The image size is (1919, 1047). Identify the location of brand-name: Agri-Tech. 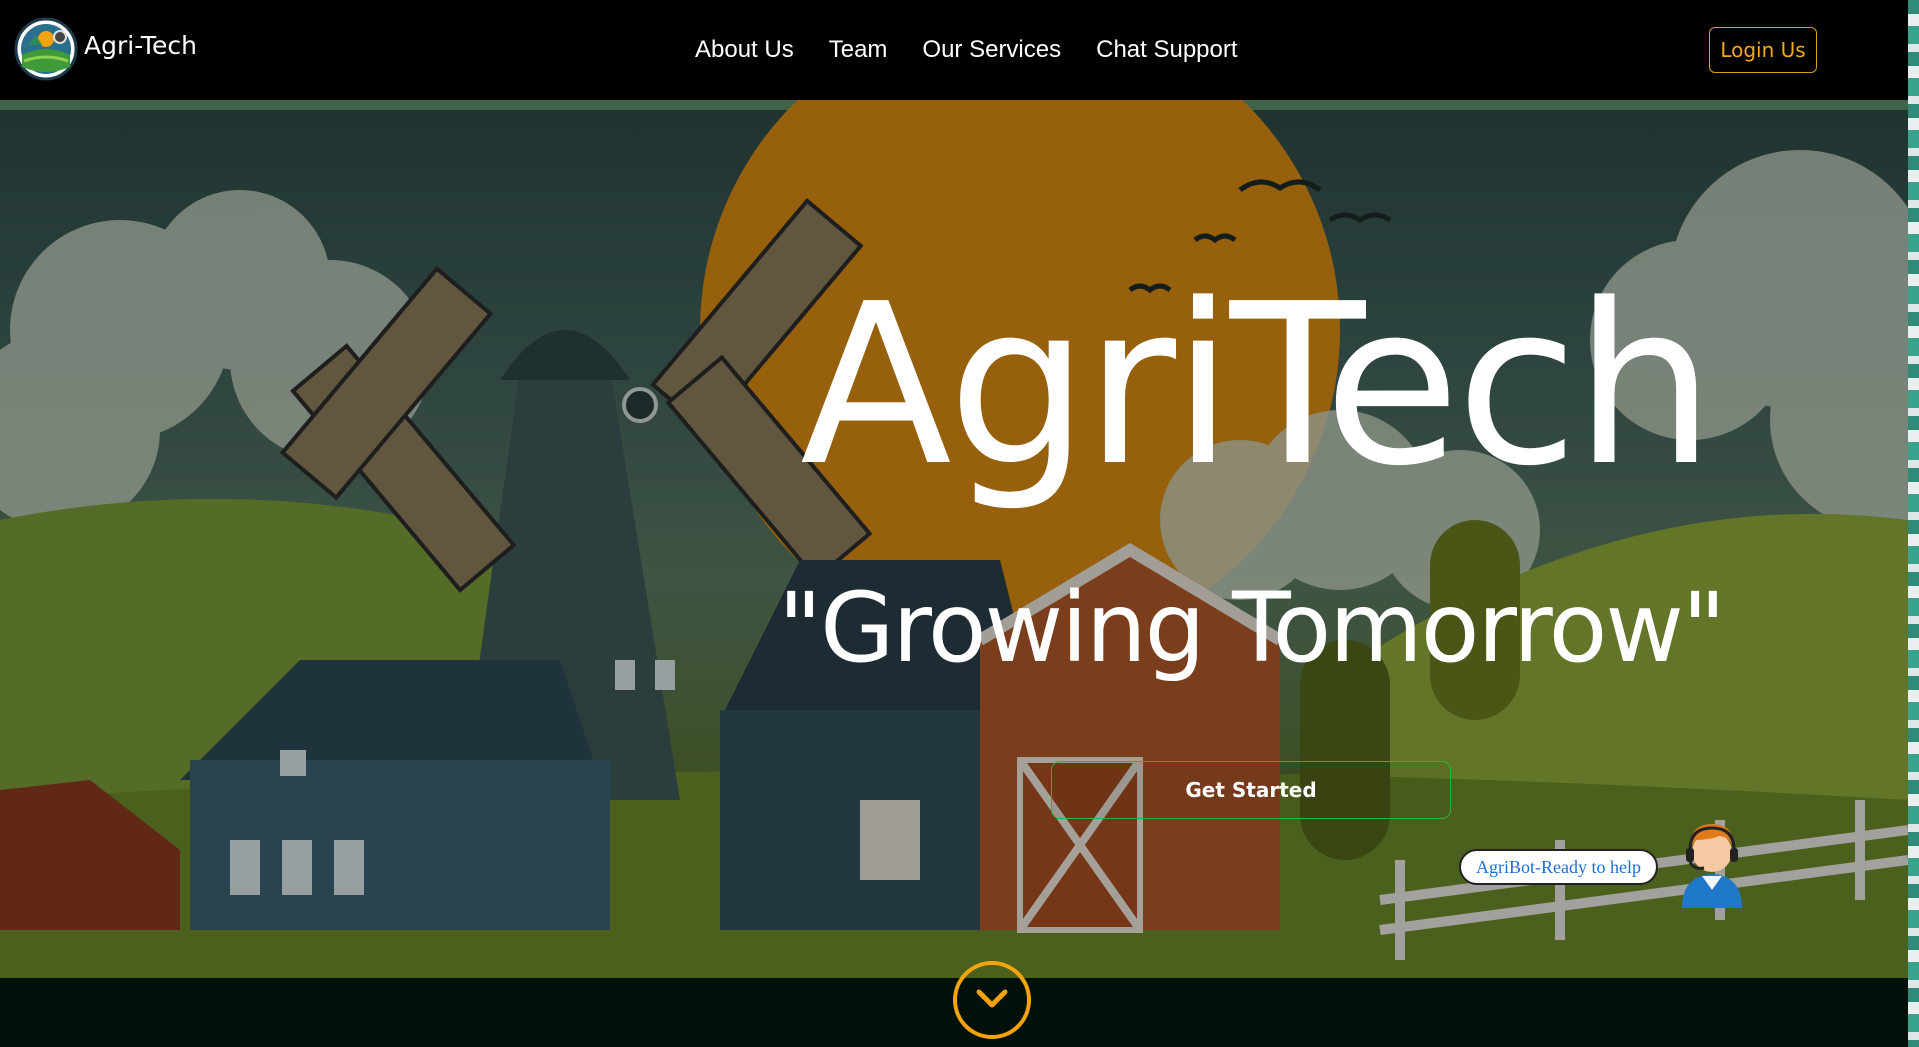
(140, 45).